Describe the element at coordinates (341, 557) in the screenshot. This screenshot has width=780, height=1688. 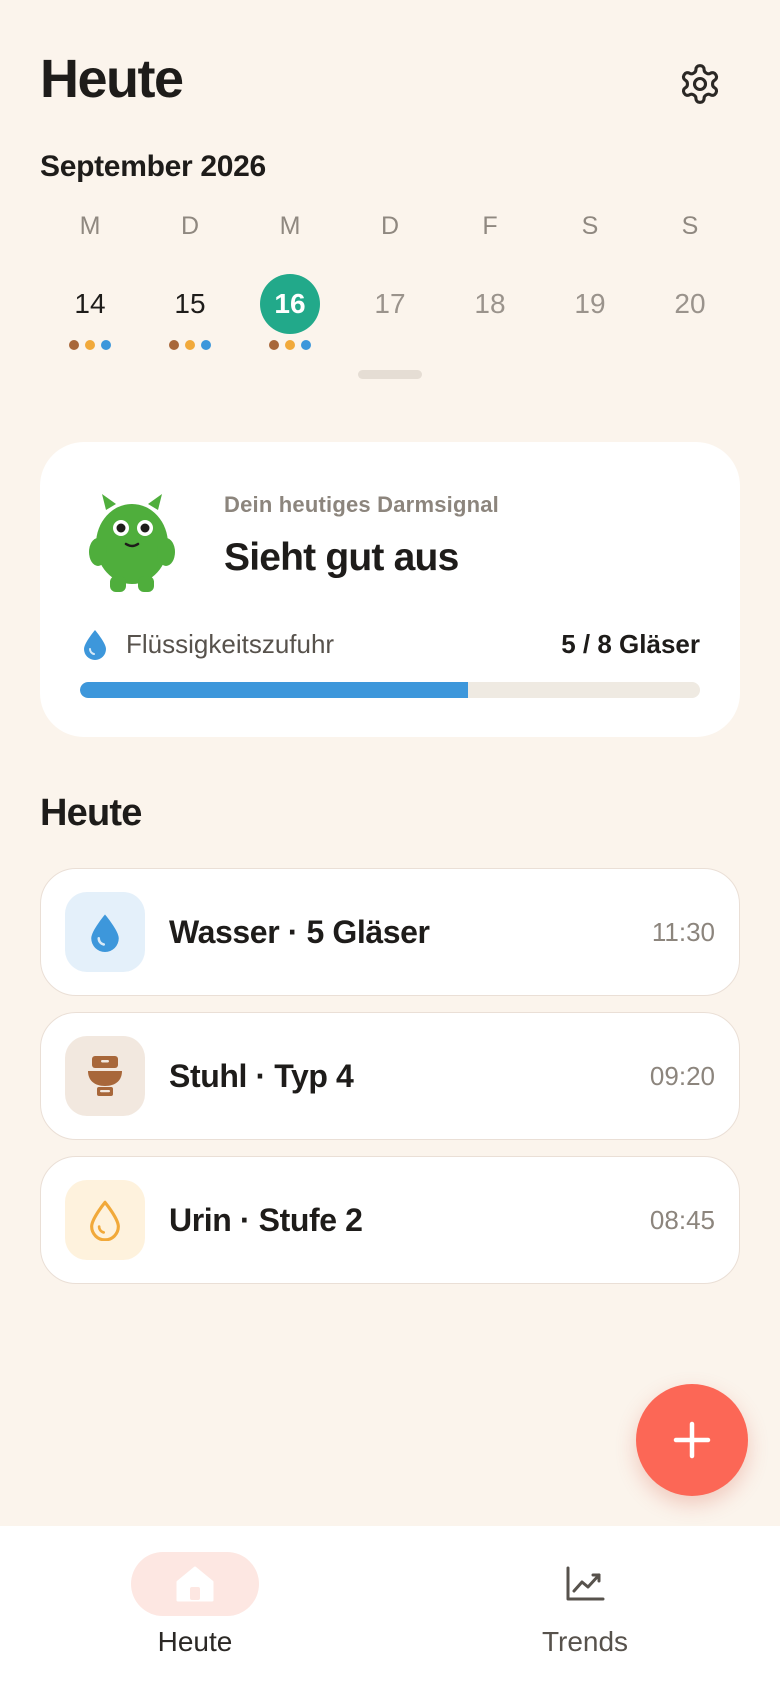
I see `signal-title: Sieht gut aus` at that location.